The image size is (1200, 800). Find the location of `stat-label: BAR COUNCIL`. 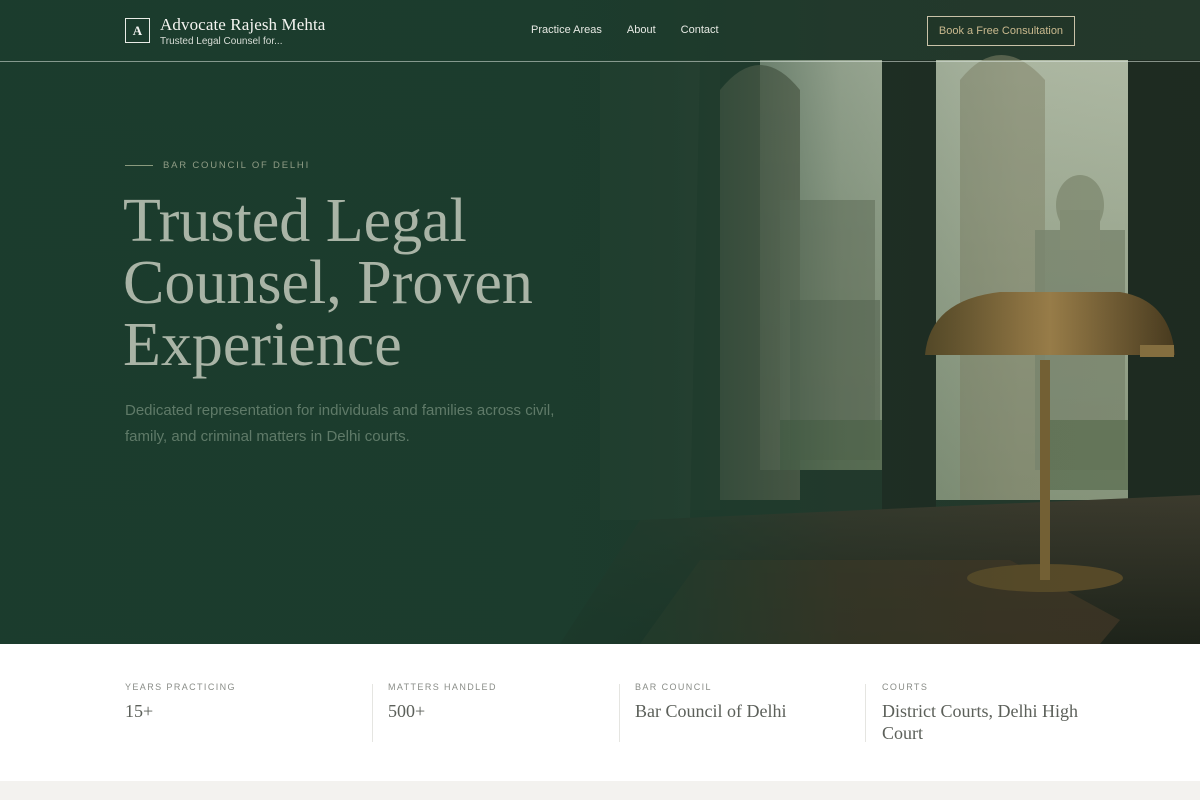

stat-label: BAR COUNCIL is located at coordinates (673, 687).